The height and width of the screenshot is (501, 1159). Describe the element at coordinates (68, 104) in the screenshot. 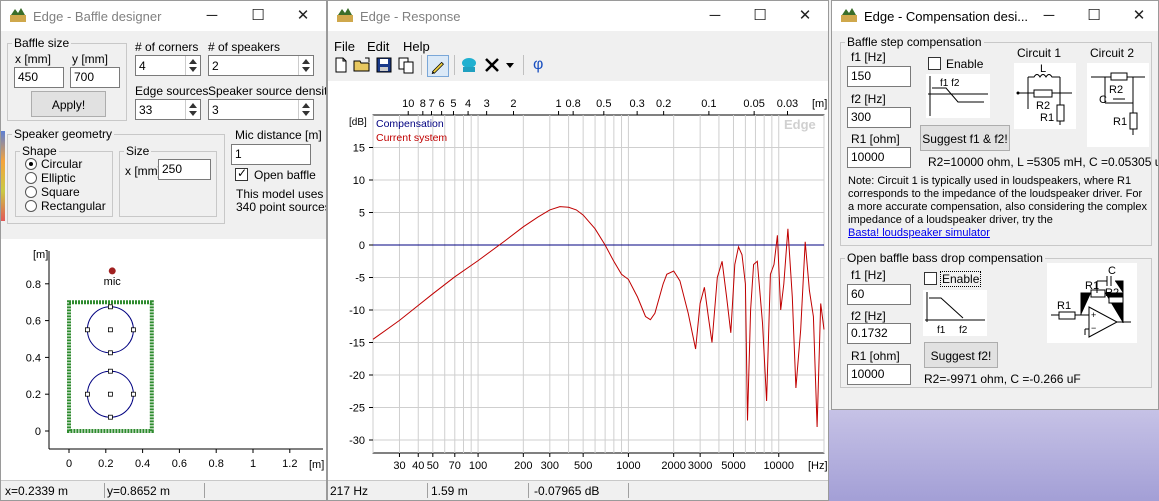

I see `apply-button: Apply!` at that location.